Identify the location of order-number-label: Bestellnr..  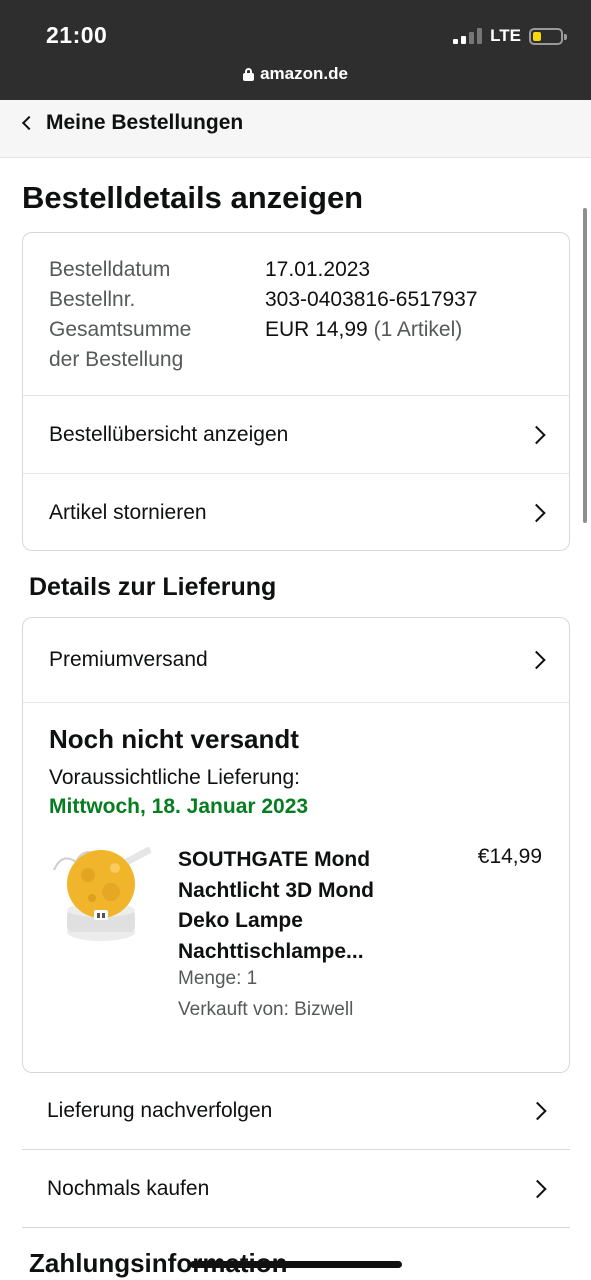
(92, 299).